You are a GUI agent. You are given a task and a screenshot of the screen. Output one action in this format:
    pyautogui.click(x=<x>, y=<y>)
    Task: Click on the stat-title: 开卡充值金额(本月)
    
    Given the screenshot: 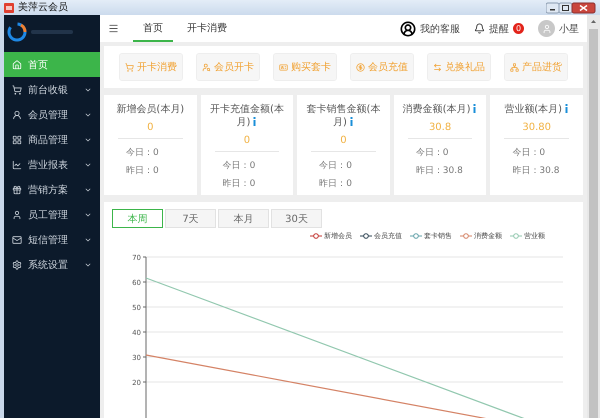 What is the action you would take?
    pyautogui.click(x=246, y=116)
    